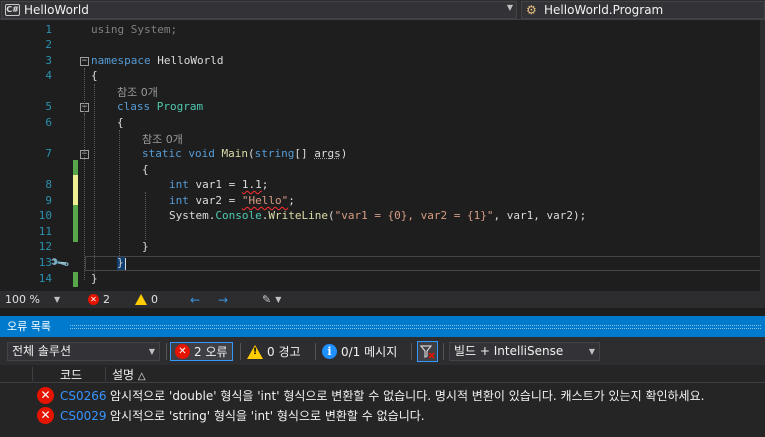 This screenshot has height=437, width=765. What do you see at coordinates (48, 153) in the screenshot?
I see `line-number: 7` at bounding box center [48, 153].